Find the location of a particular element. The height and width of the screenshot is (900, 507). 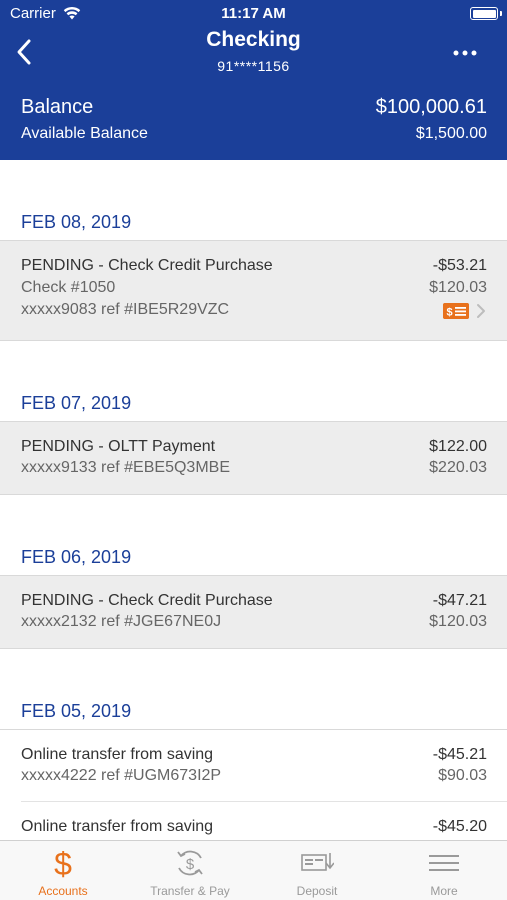

transaction-running-balance: $90.03 is located at coordinates (462, 775).